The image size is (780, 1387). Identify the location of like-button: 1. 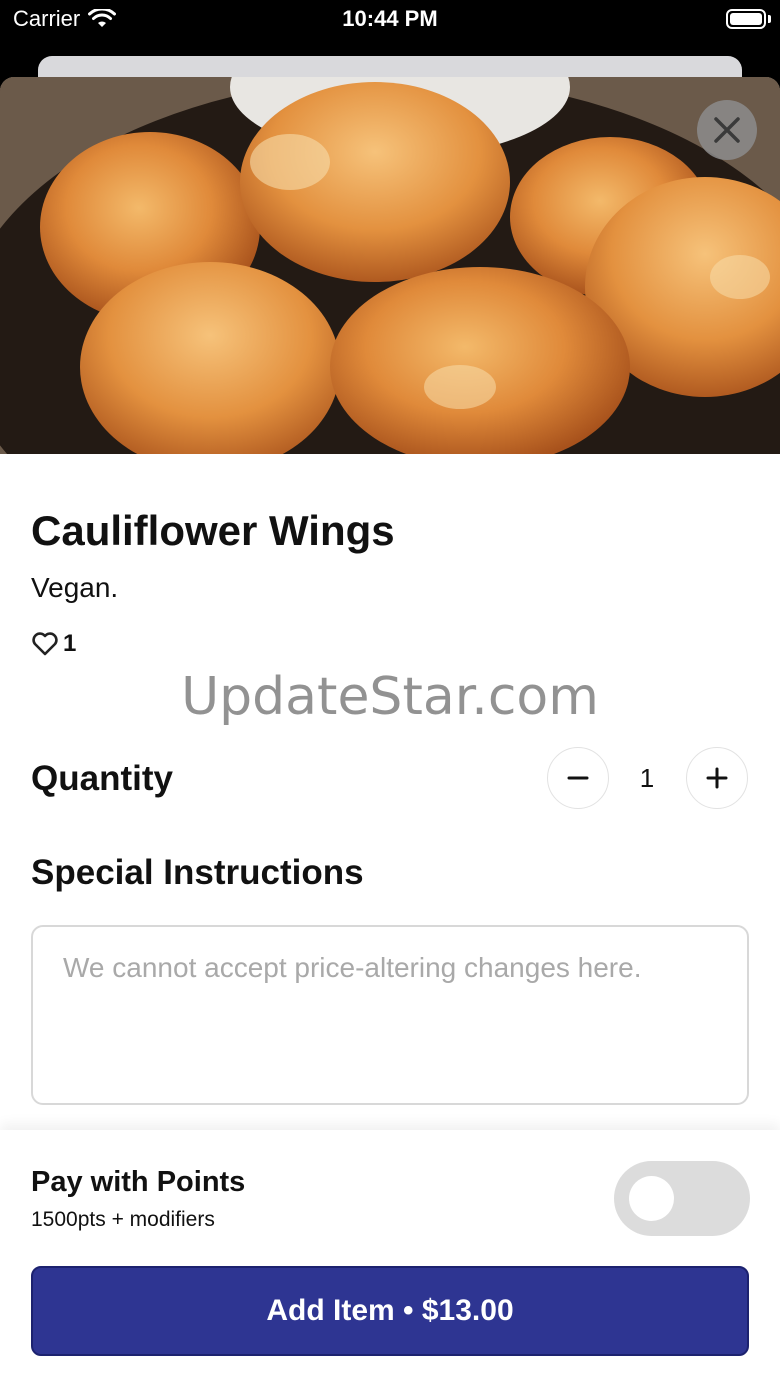
(53, 644).